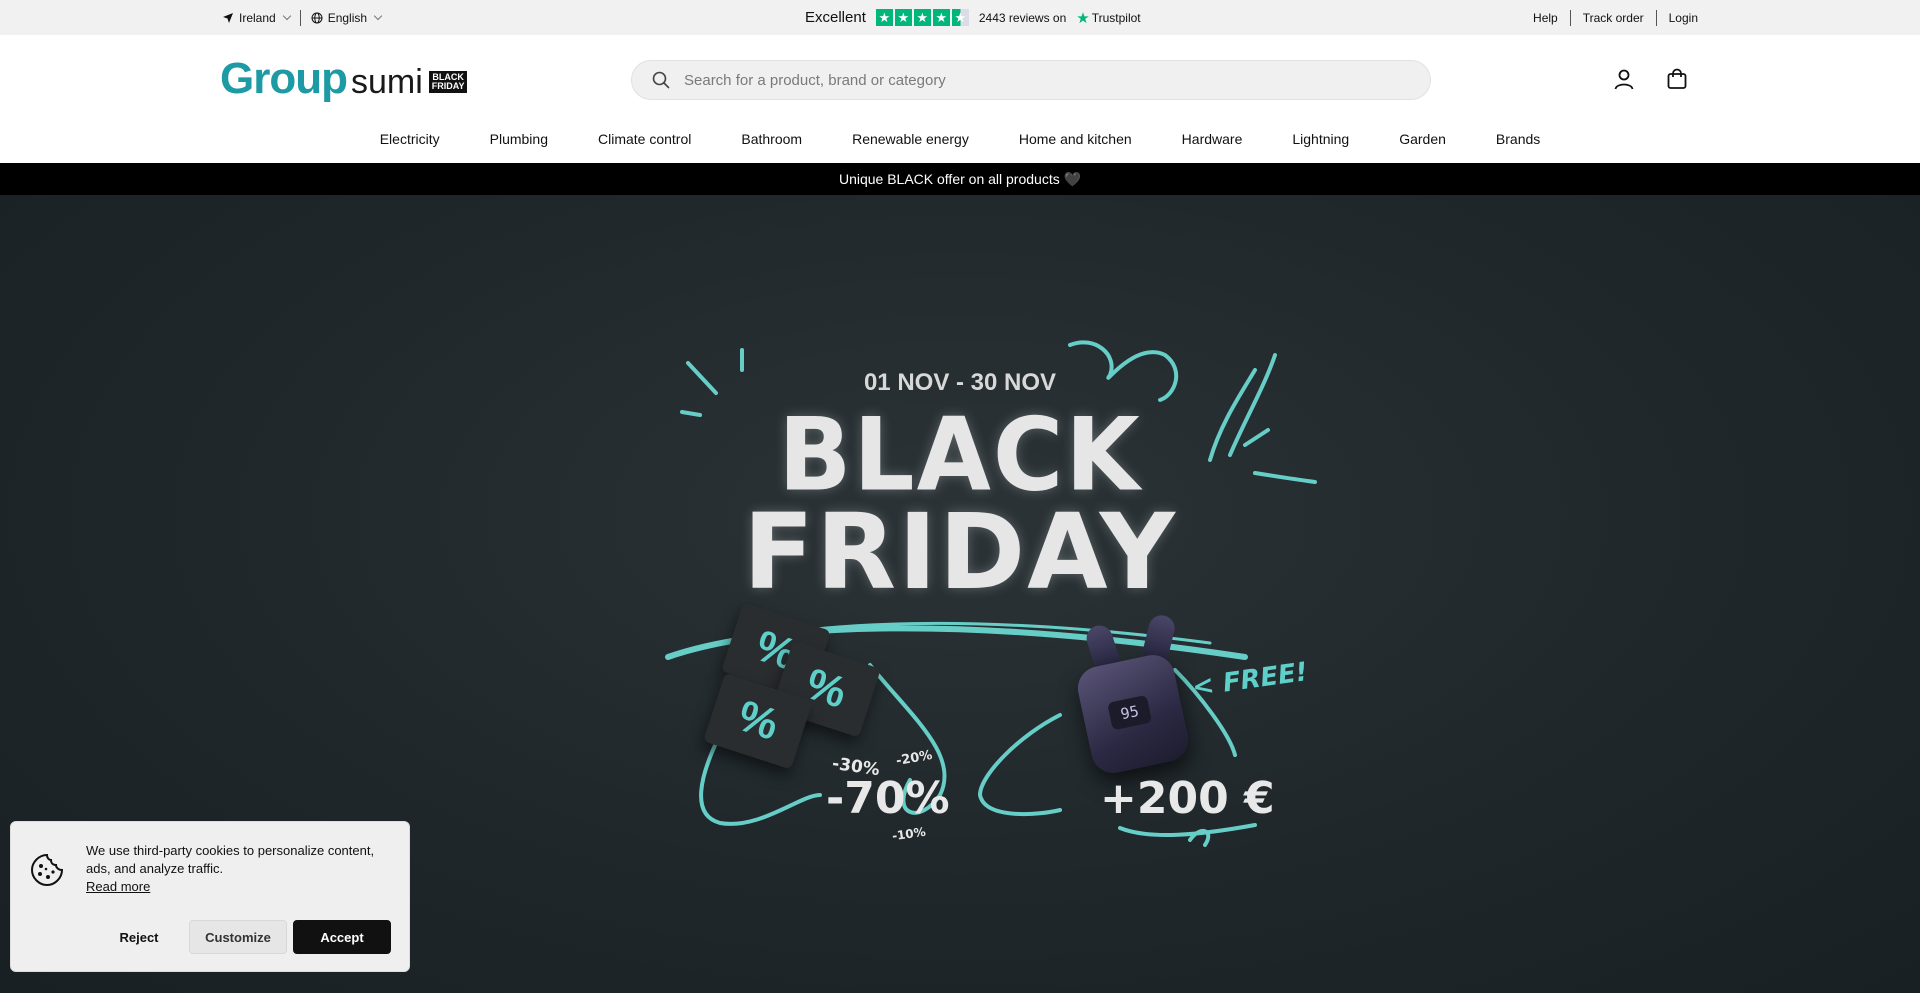 The height and width of the screenshot is (993, 1920). I want to click on nav-plumbing: Plumbing, so click(519, 139).